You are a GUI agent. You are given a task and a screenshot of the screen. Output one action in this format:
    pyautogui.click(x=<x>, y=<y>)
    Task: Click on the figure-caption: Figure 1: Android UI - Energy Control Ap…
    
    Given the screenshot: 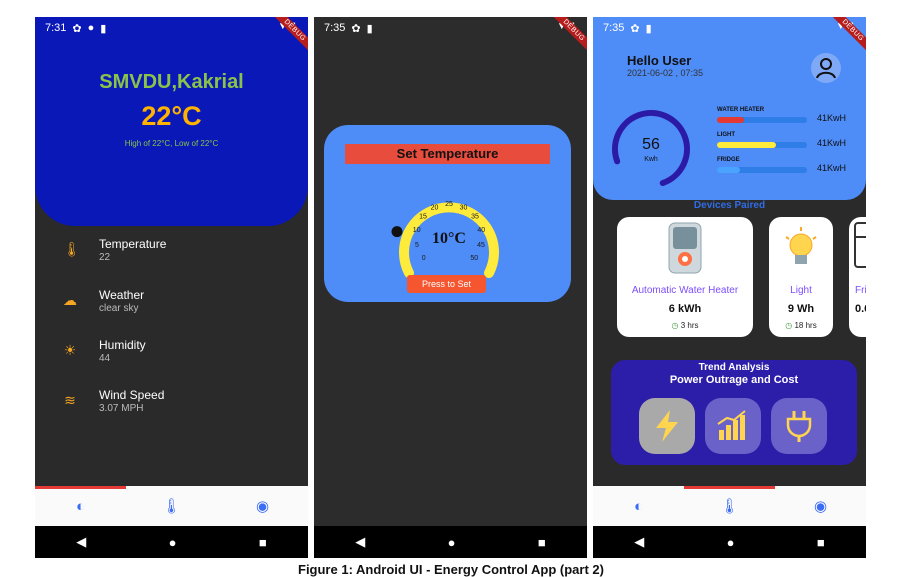 What is the action you would take?
    pyautogui.click(x=451, y=569)
    